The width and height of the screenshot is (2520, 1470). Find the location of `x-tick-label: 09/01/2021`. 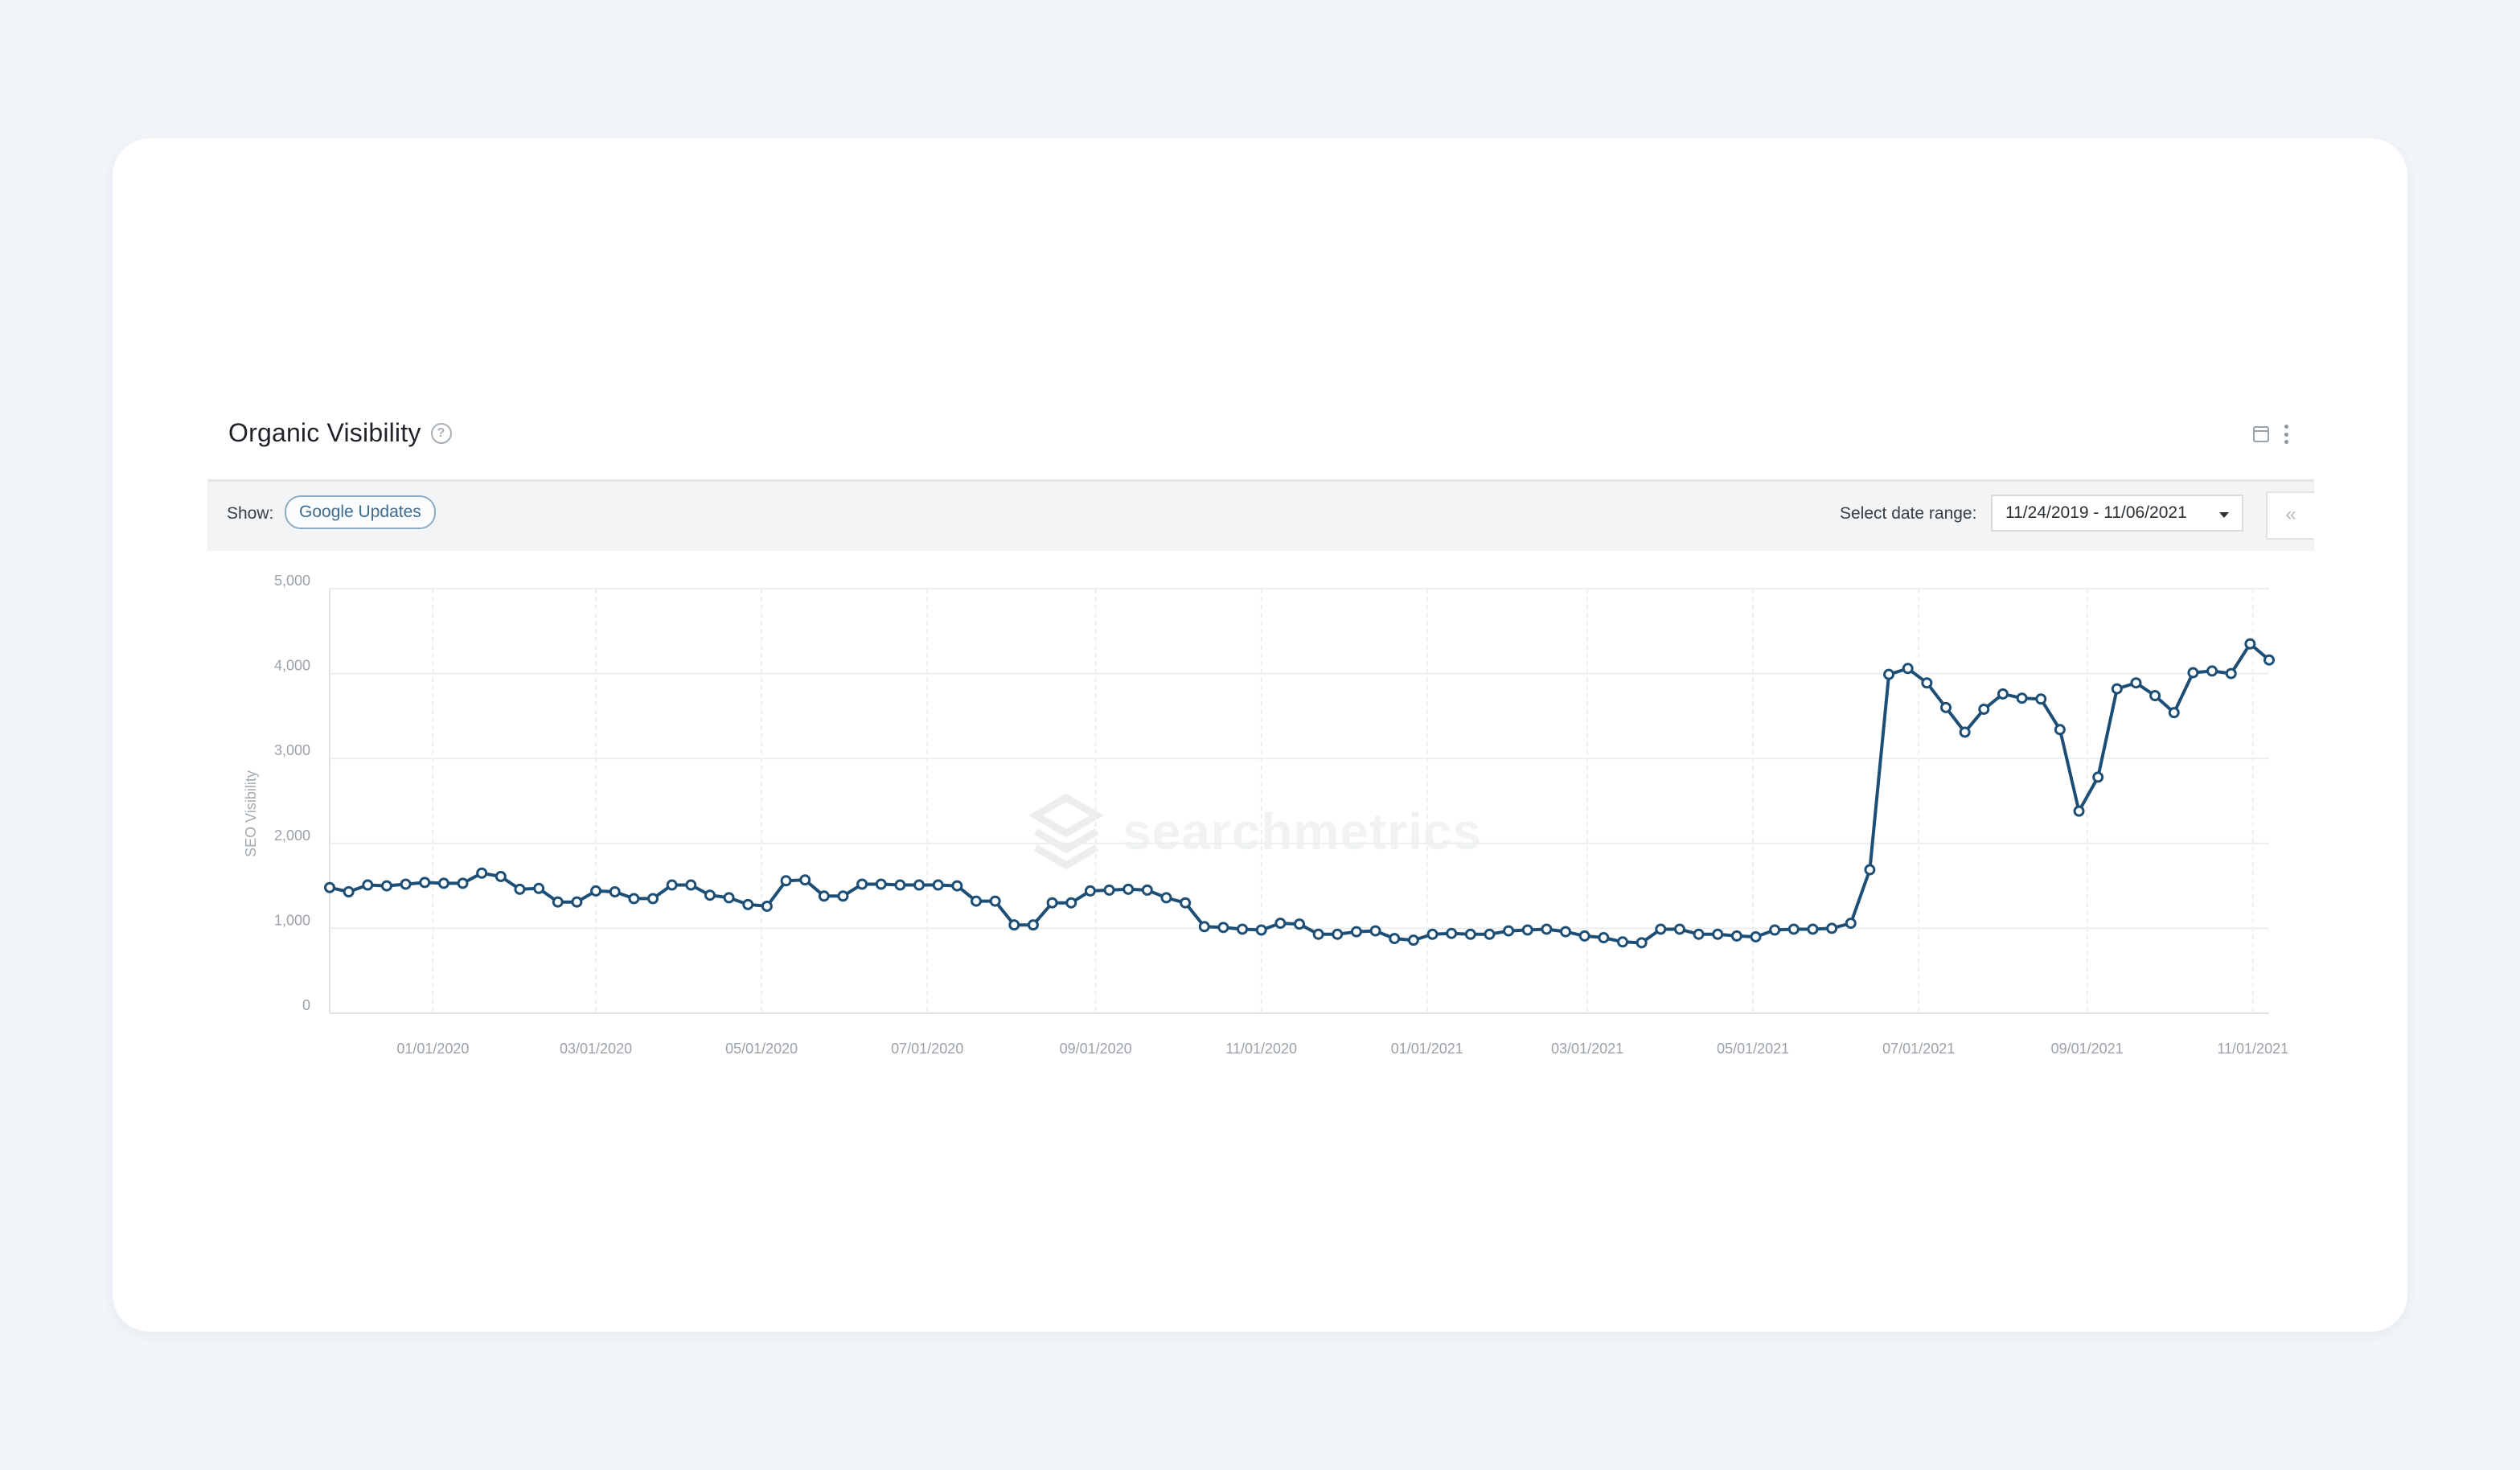

x-tick-label: 09/01/2021 is located at coordinates (2087, 1049).